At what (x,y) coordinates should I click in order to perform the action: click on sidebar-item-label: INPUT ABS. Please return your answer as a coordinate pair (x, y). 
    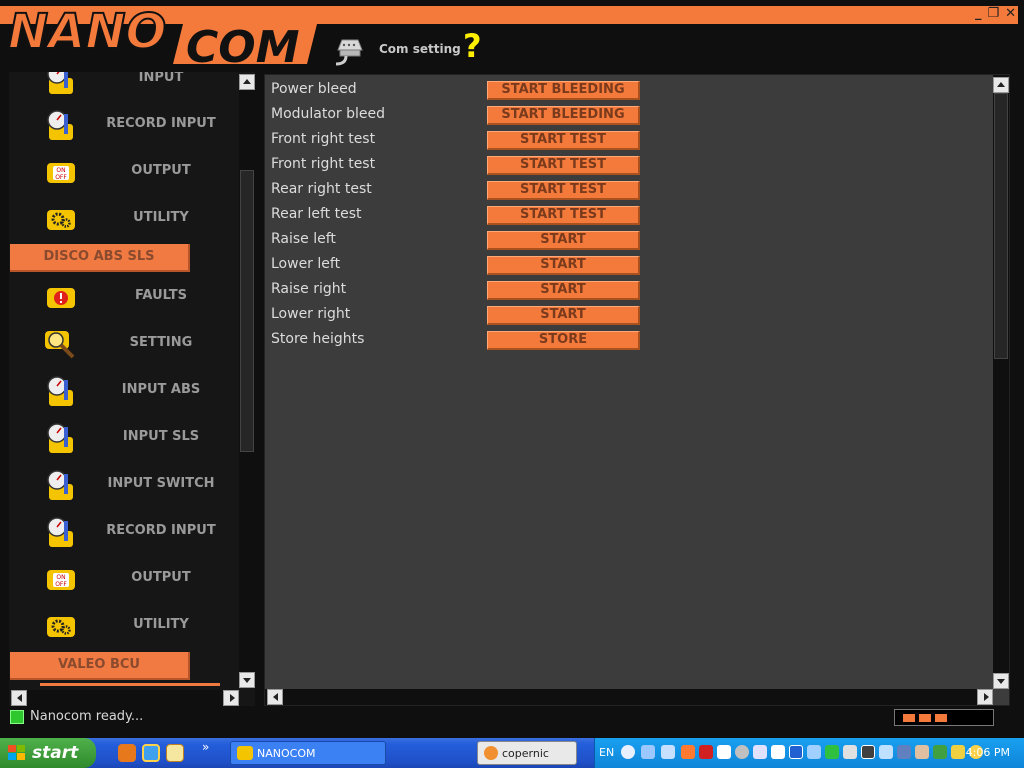
    Looking at the image, I should click on (161, 389).